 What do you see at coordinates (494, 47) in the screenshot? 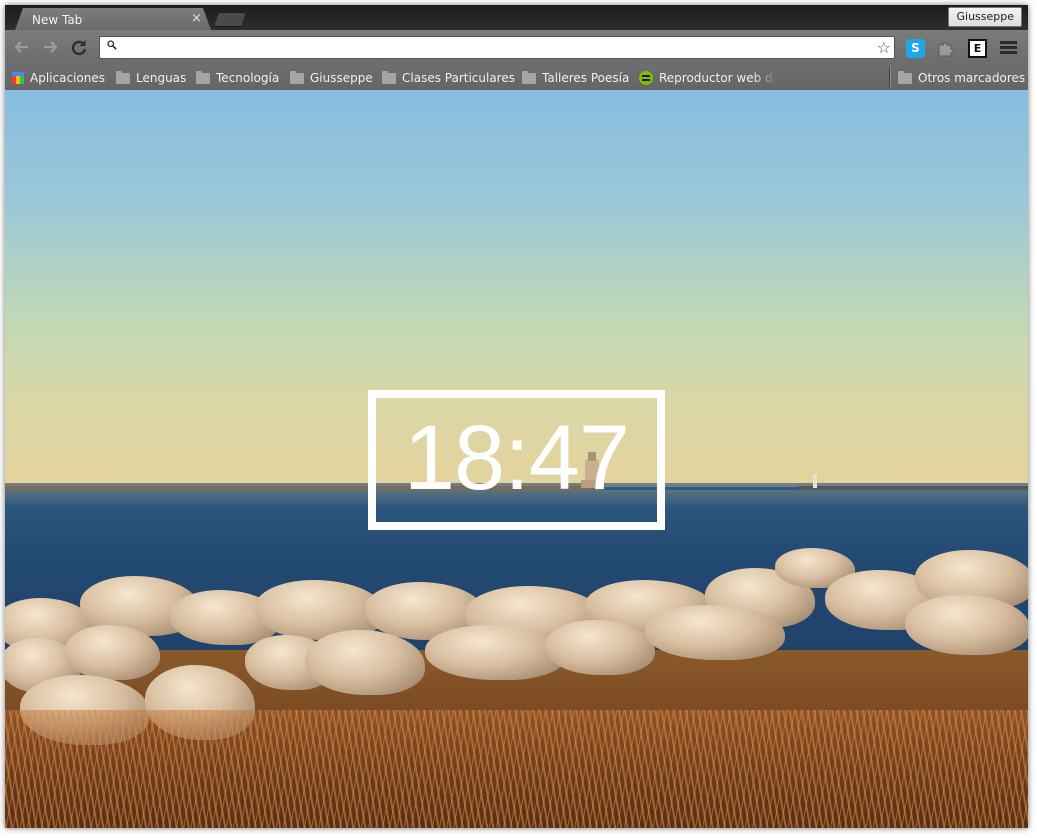
I see `address-input` at bounding box center [494, 47].